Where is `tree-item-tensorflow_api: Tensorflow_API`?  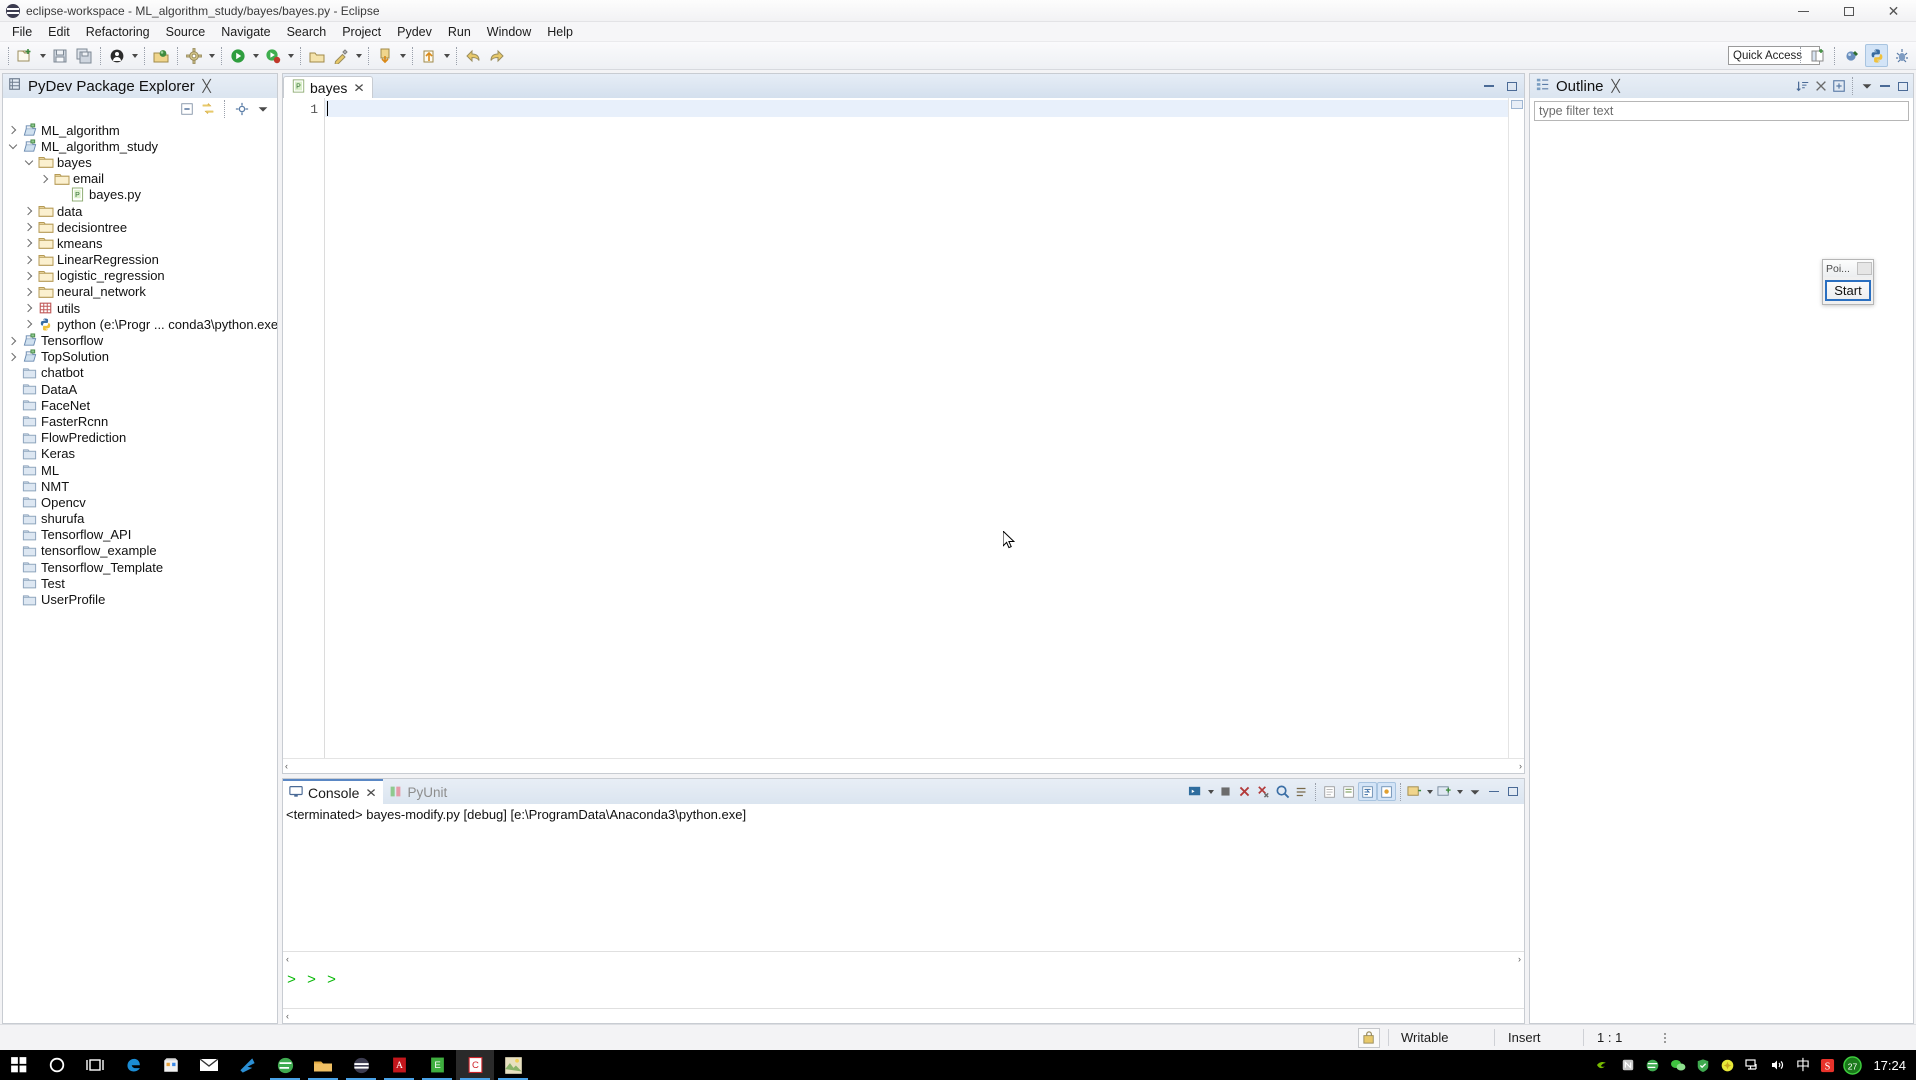
tree-item-tensorflow_api: Tensorflow_API is located at coordinates (140, 535).